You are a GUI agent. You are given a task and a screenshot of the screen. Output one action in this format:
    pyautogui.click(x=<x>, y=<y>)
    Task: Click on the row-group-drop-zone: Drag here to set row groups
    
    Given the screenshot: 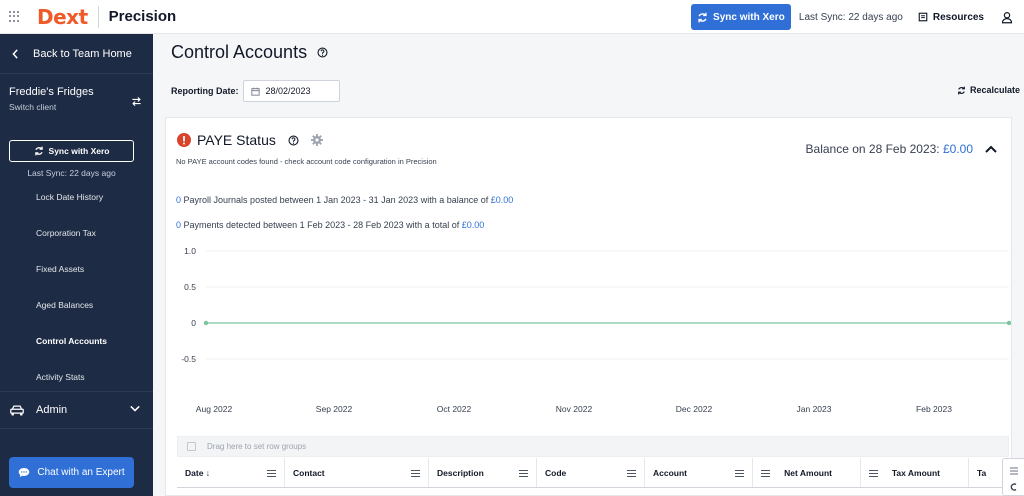 What is the action you would take?
    pyautogui.click(x=593, y=446)
    